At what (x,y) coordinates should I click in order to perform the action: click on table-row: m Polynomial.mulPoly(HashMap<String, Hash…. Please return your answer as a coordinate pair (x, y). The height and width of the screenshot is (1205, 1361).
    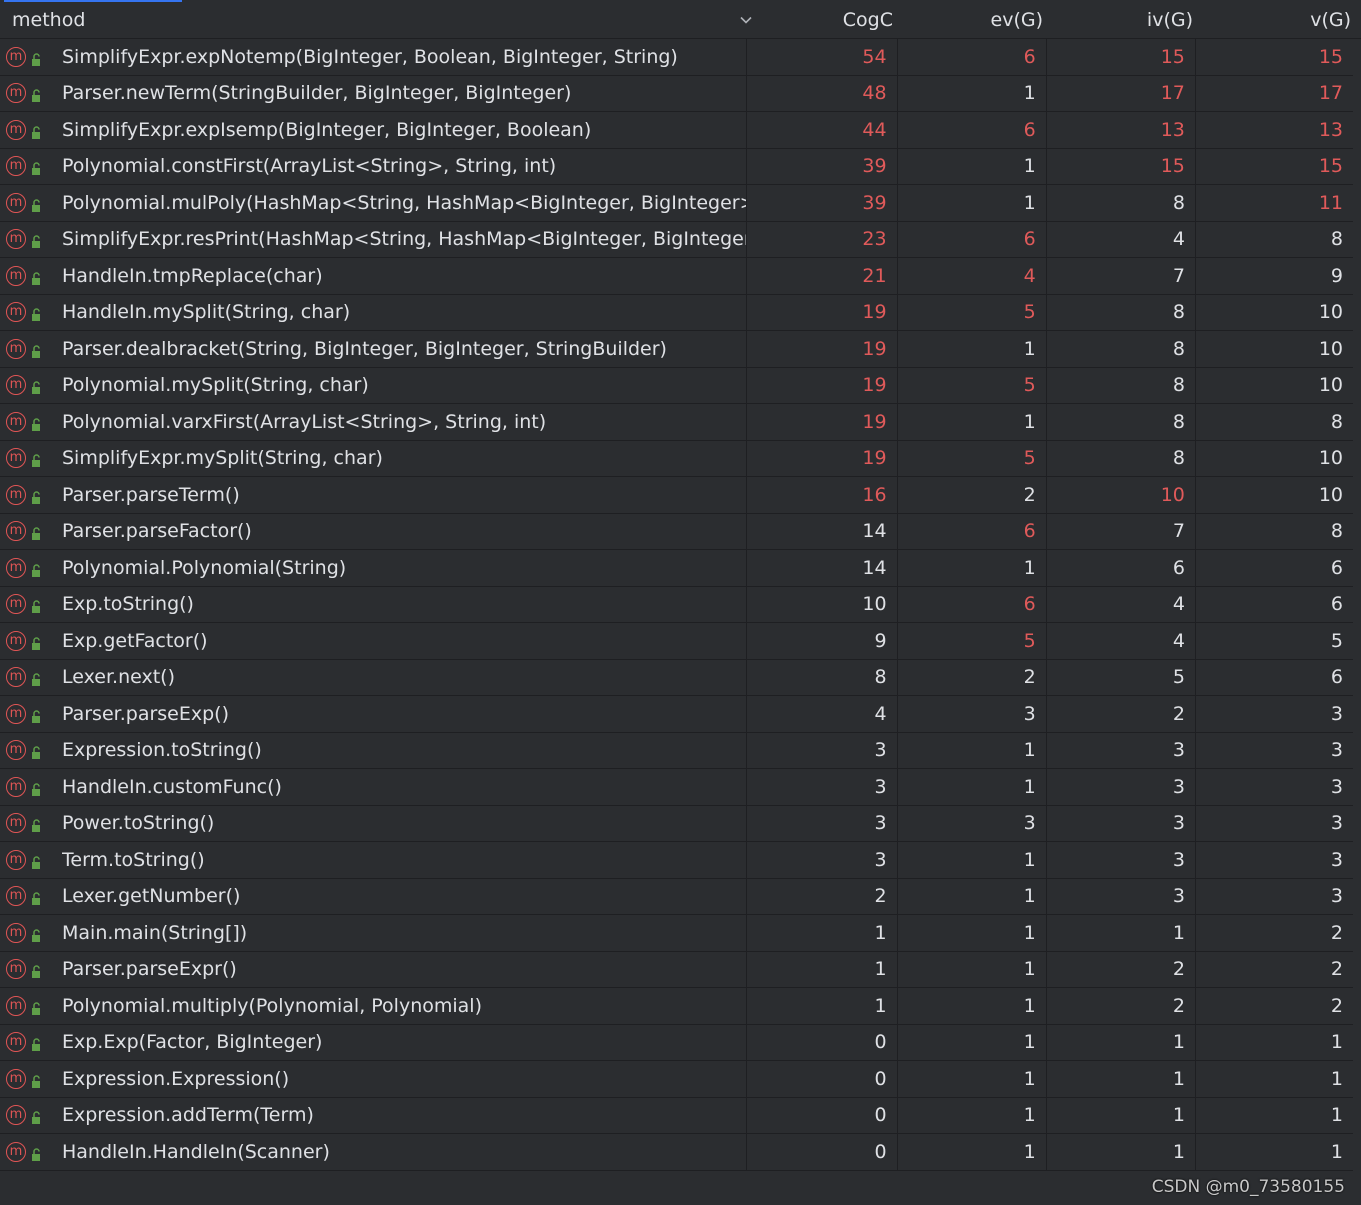
    Looking at the image, I should click on (676, 203).